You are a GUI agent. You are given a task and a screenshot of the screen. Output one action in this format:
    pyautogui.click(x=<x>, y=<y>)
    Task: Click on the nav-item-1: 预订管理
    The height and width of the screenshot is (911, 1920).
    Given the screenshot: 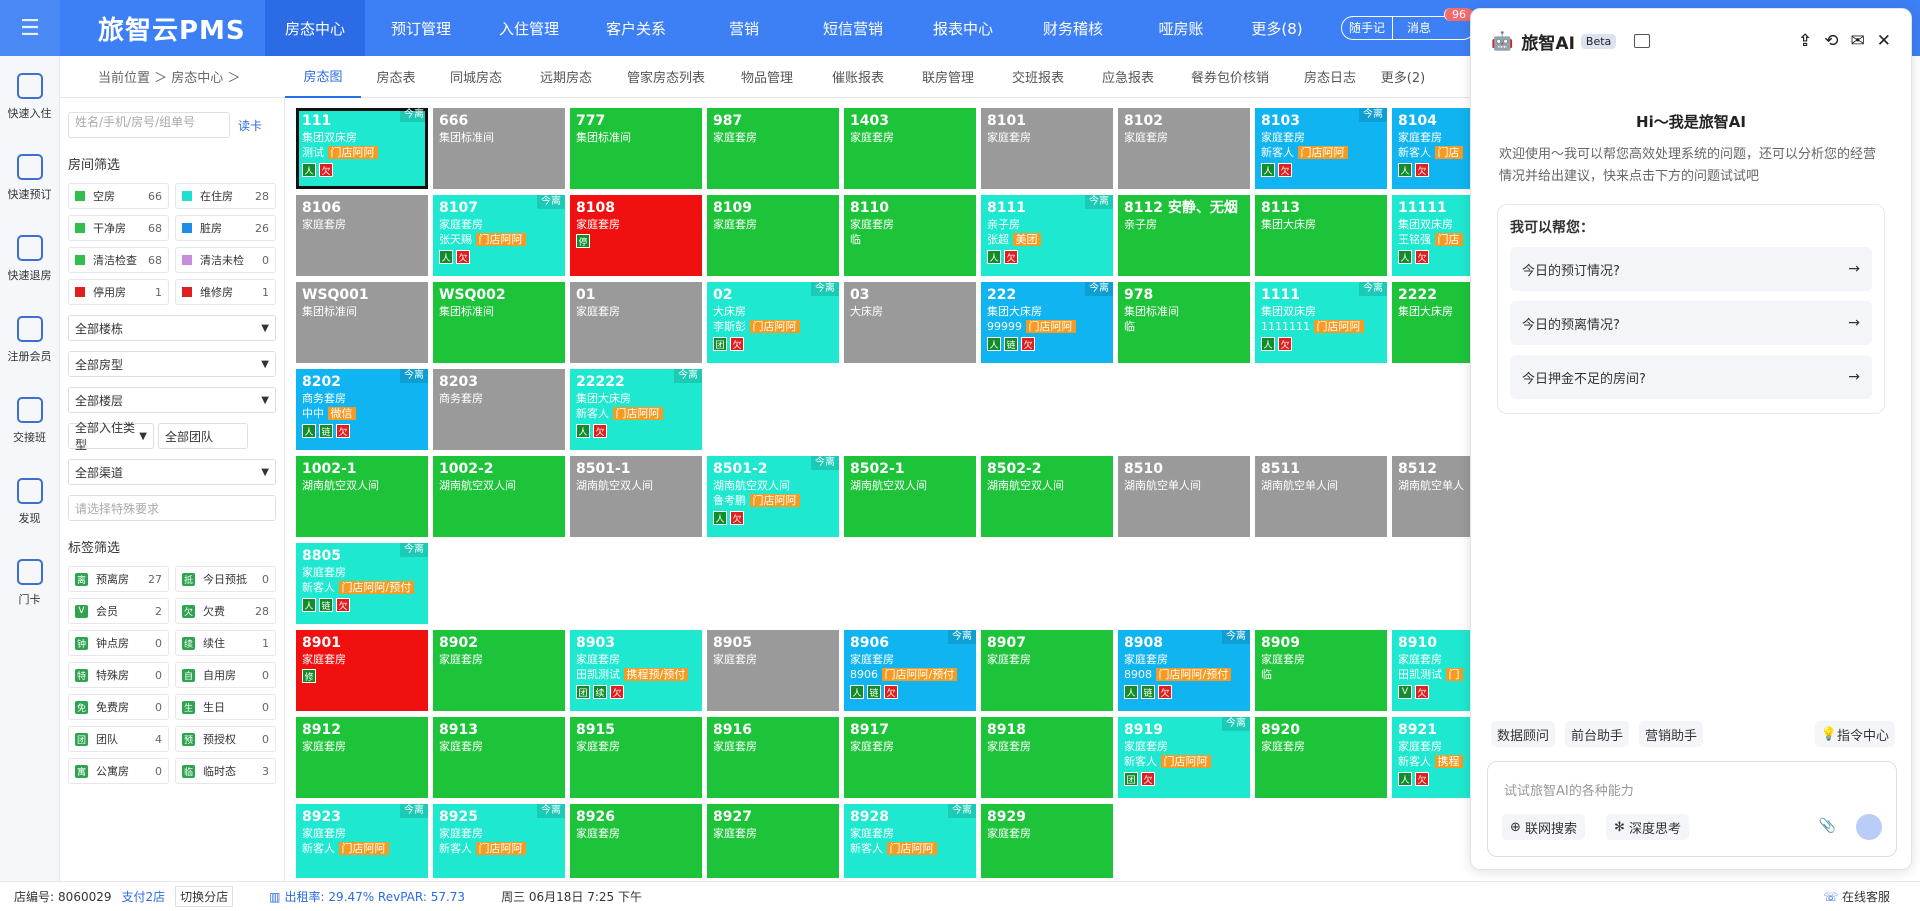 What is the action you would take?
    pyautogui.click(x=421, y=28)
    